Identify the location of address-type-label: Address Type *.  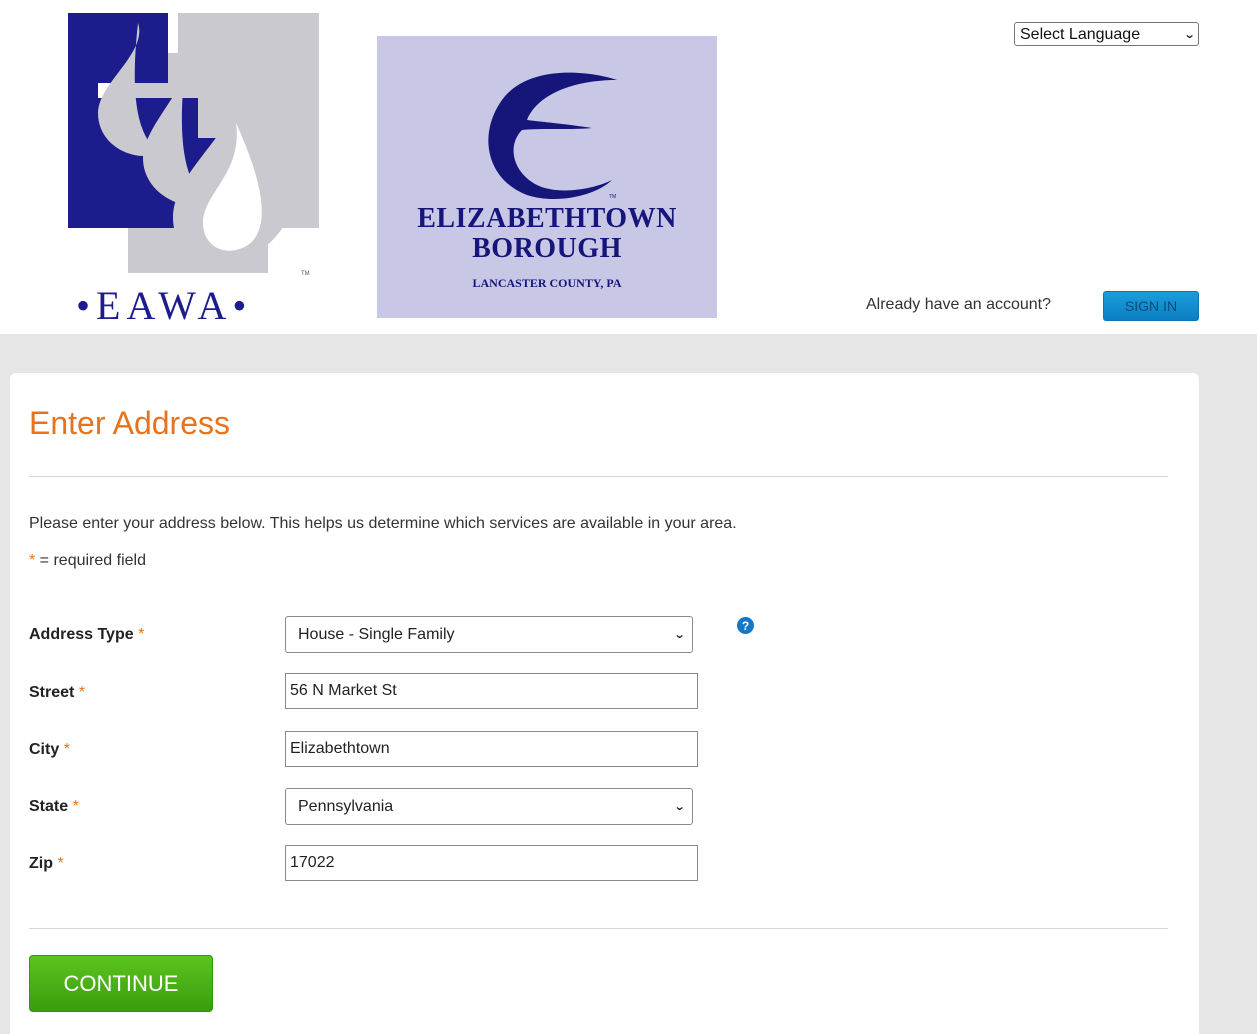
(86, 635).